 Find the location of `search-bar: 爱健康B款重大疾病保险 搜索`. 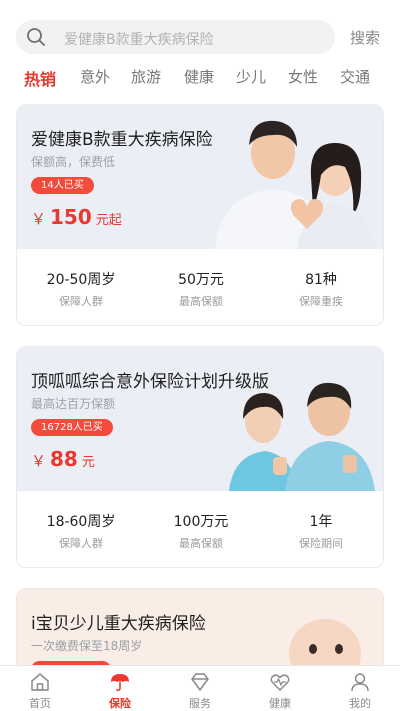

search-bar: 爱健康B款重大疾病保险 搜索 is located at coordinates (200, 34).